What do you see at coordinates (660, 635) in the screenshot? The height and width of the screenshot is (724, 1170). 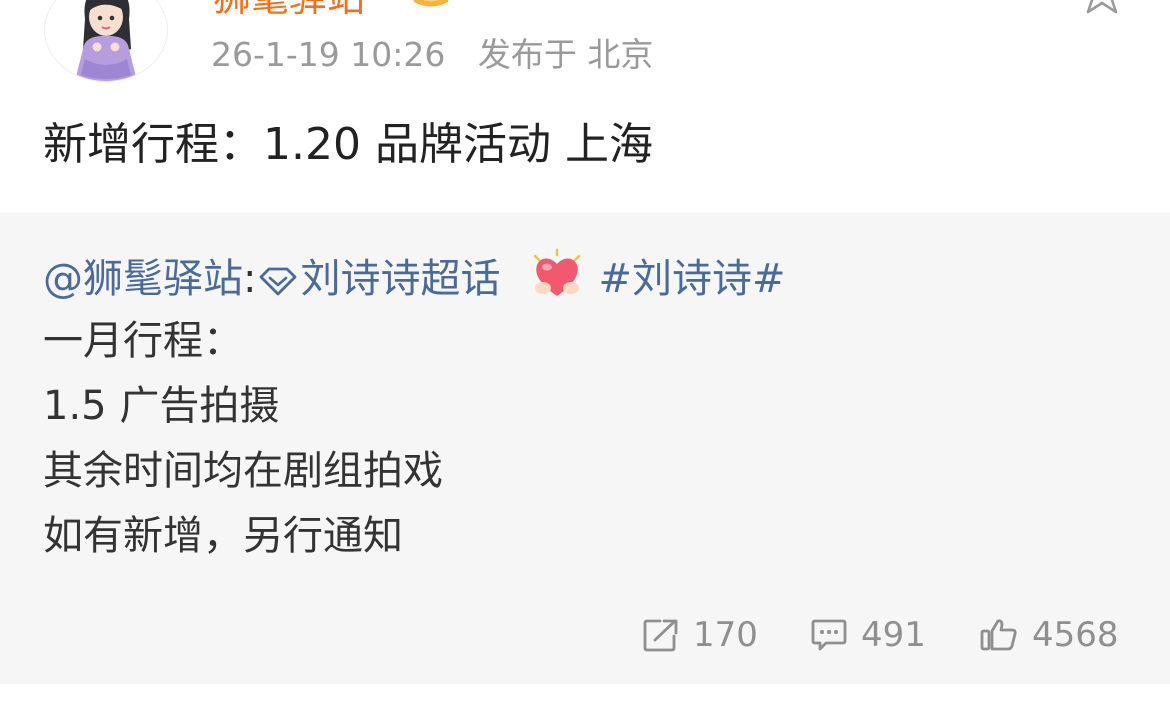 I see `share-icon` at bounding box center [660, 635].